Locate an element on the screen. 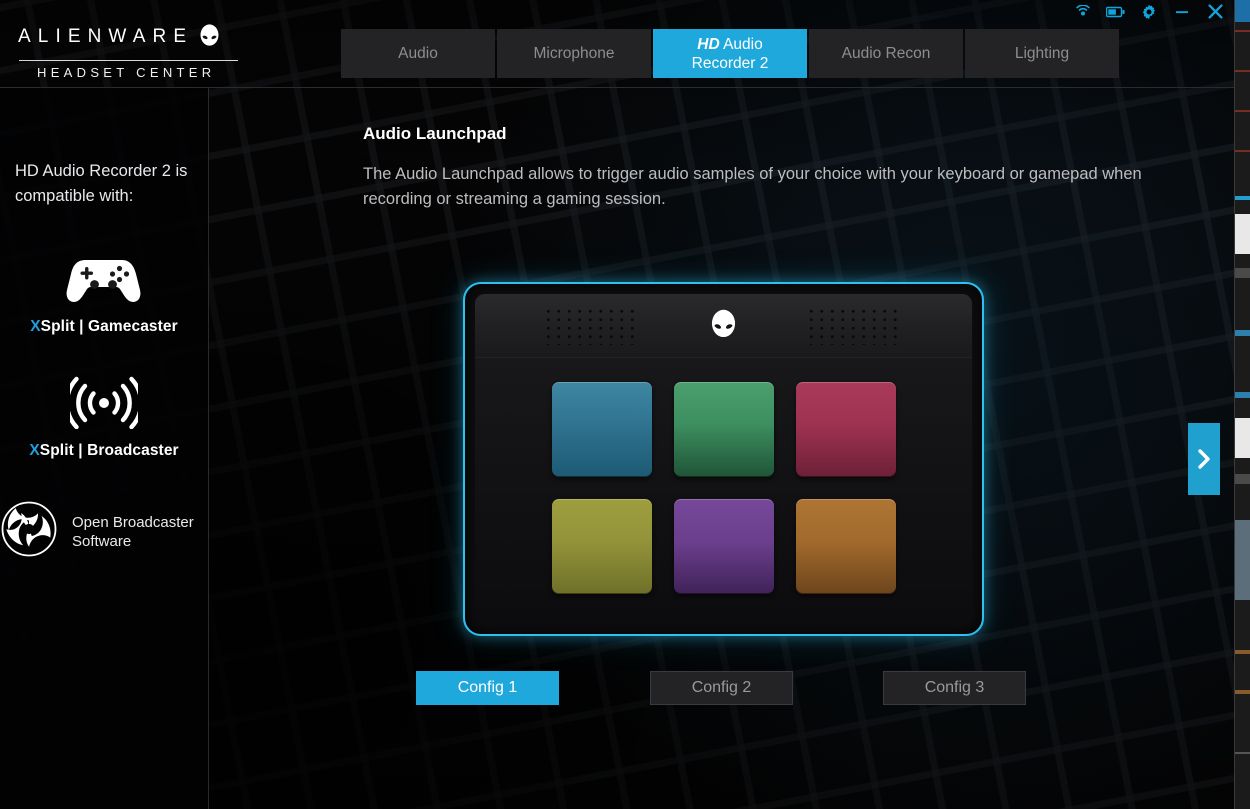 This screenshot has height=809, width=1250. brand-divider is located at coordinates (128, 60).